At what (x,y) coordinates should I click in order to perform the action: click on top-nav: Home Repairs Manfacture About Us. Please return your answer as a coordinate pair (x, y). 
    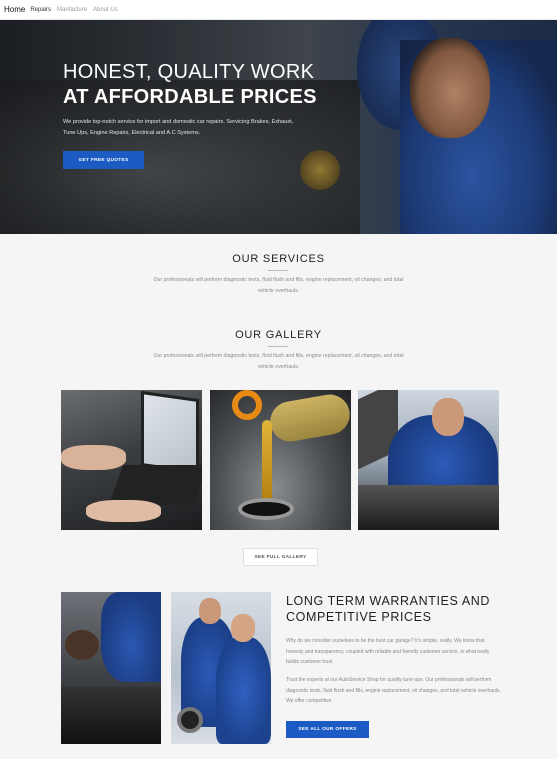
    Looking at the image, I should click on (278, 10).